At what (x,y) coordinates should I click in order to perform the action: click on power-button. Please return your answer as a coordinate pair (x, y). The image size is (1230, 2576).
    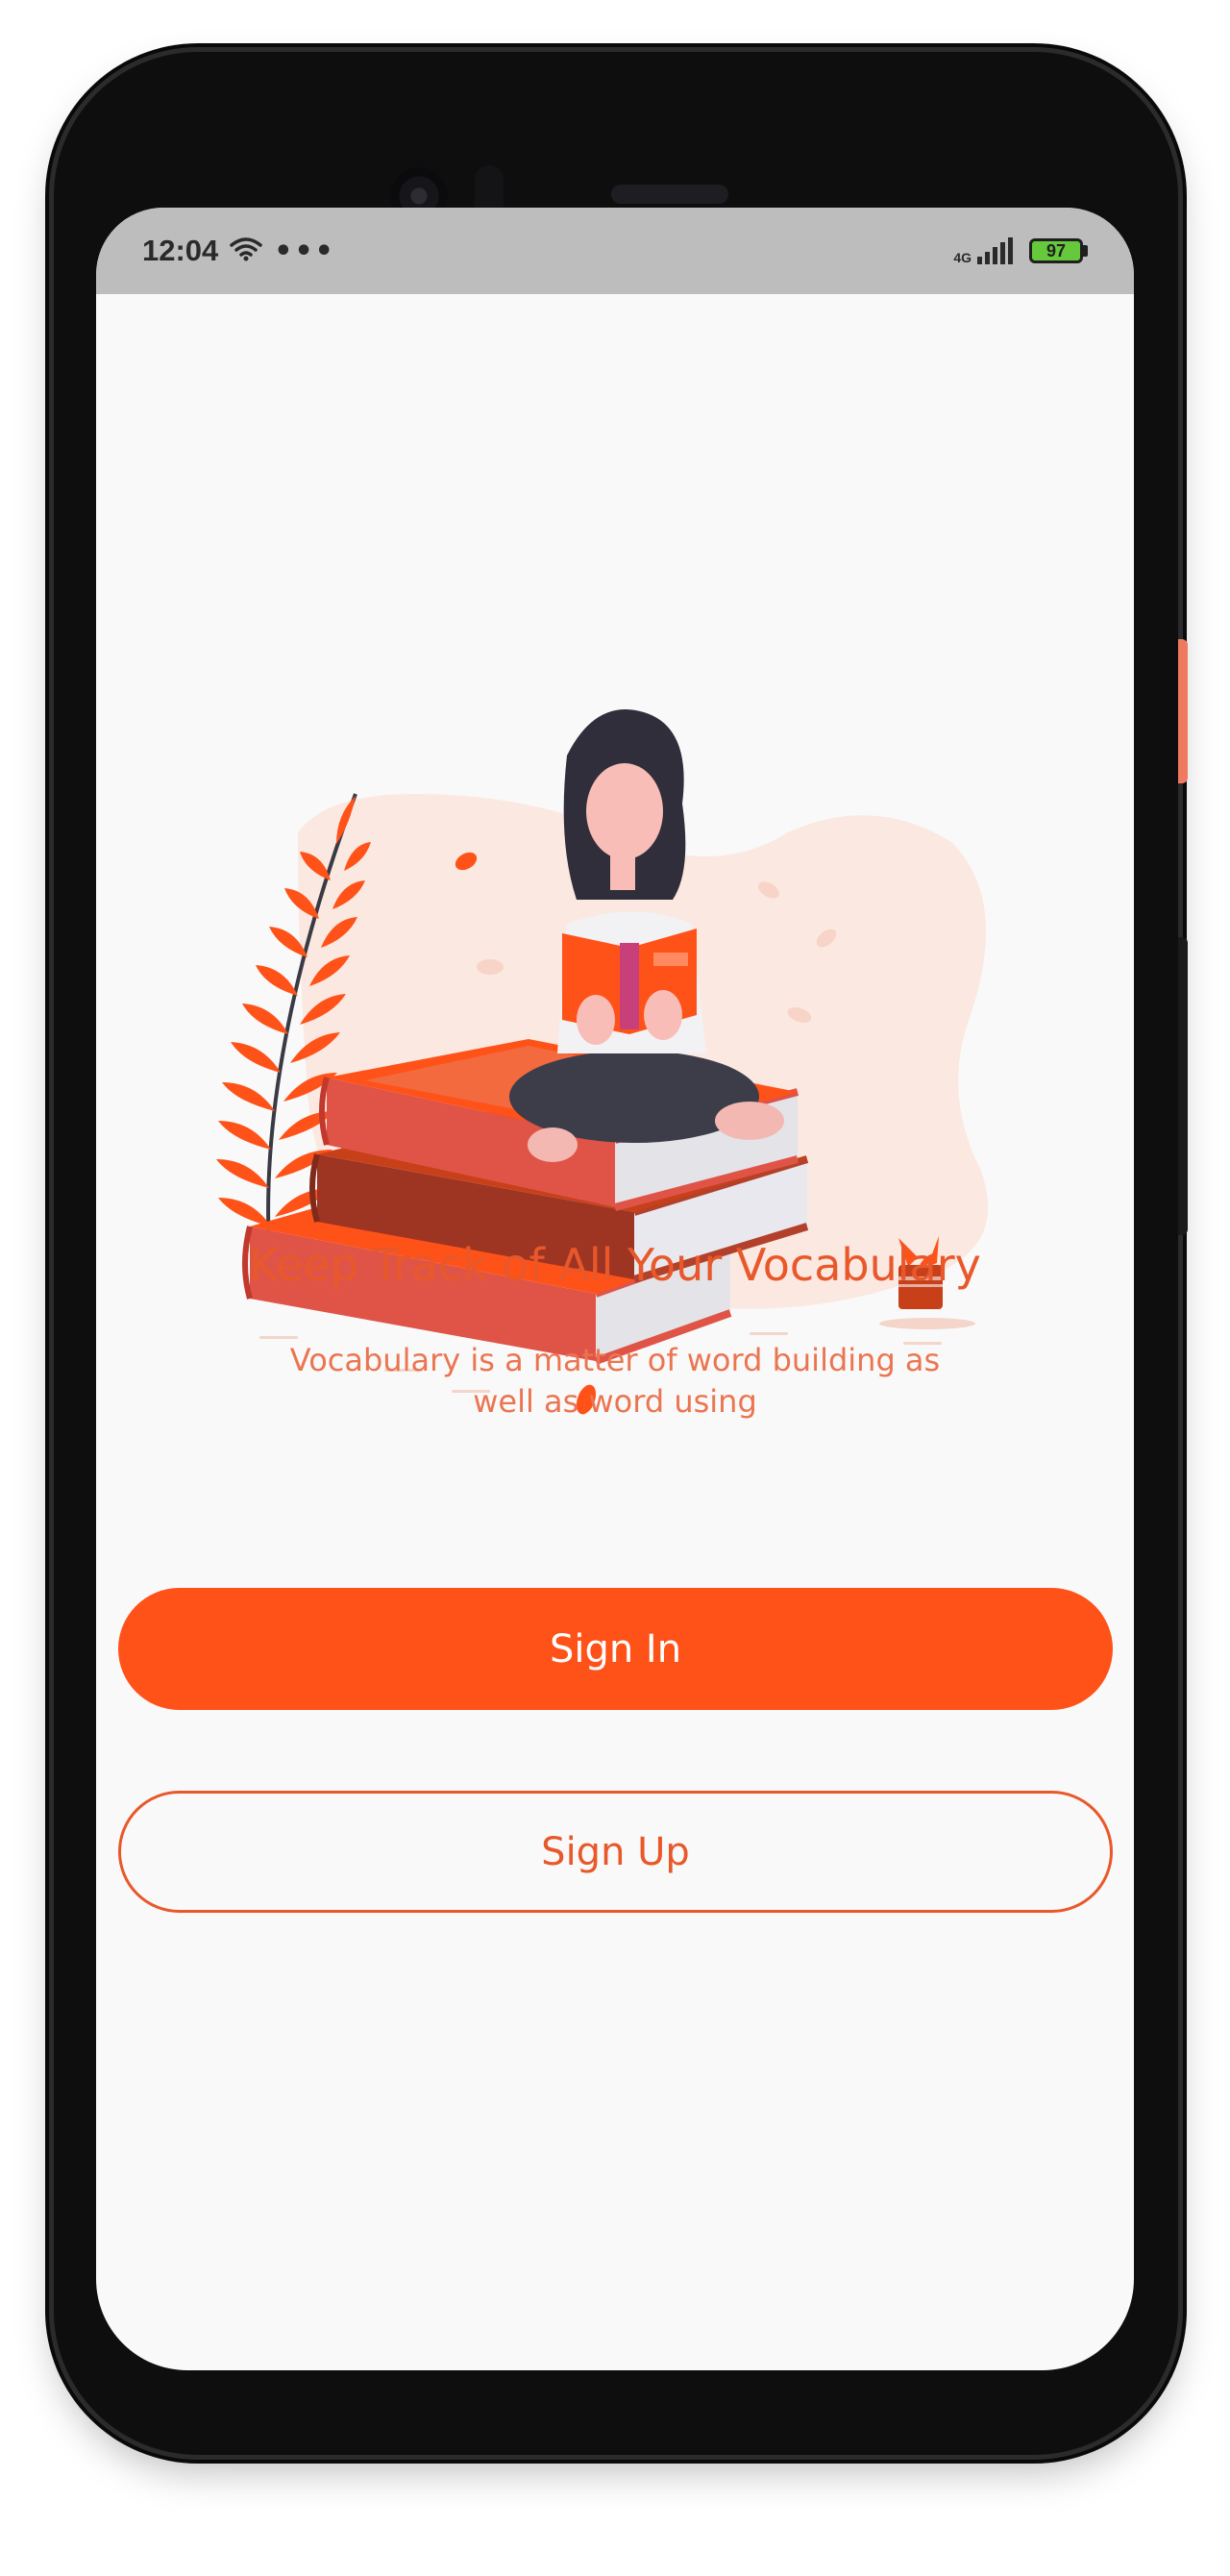
    Looking at the image, I should click on (1183, 711).